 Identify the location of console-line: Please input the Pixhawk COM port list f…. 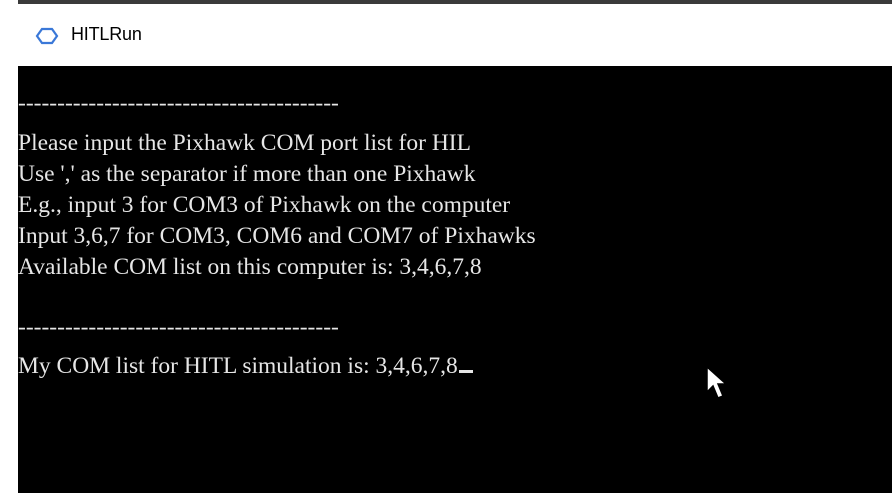
(244, 143).